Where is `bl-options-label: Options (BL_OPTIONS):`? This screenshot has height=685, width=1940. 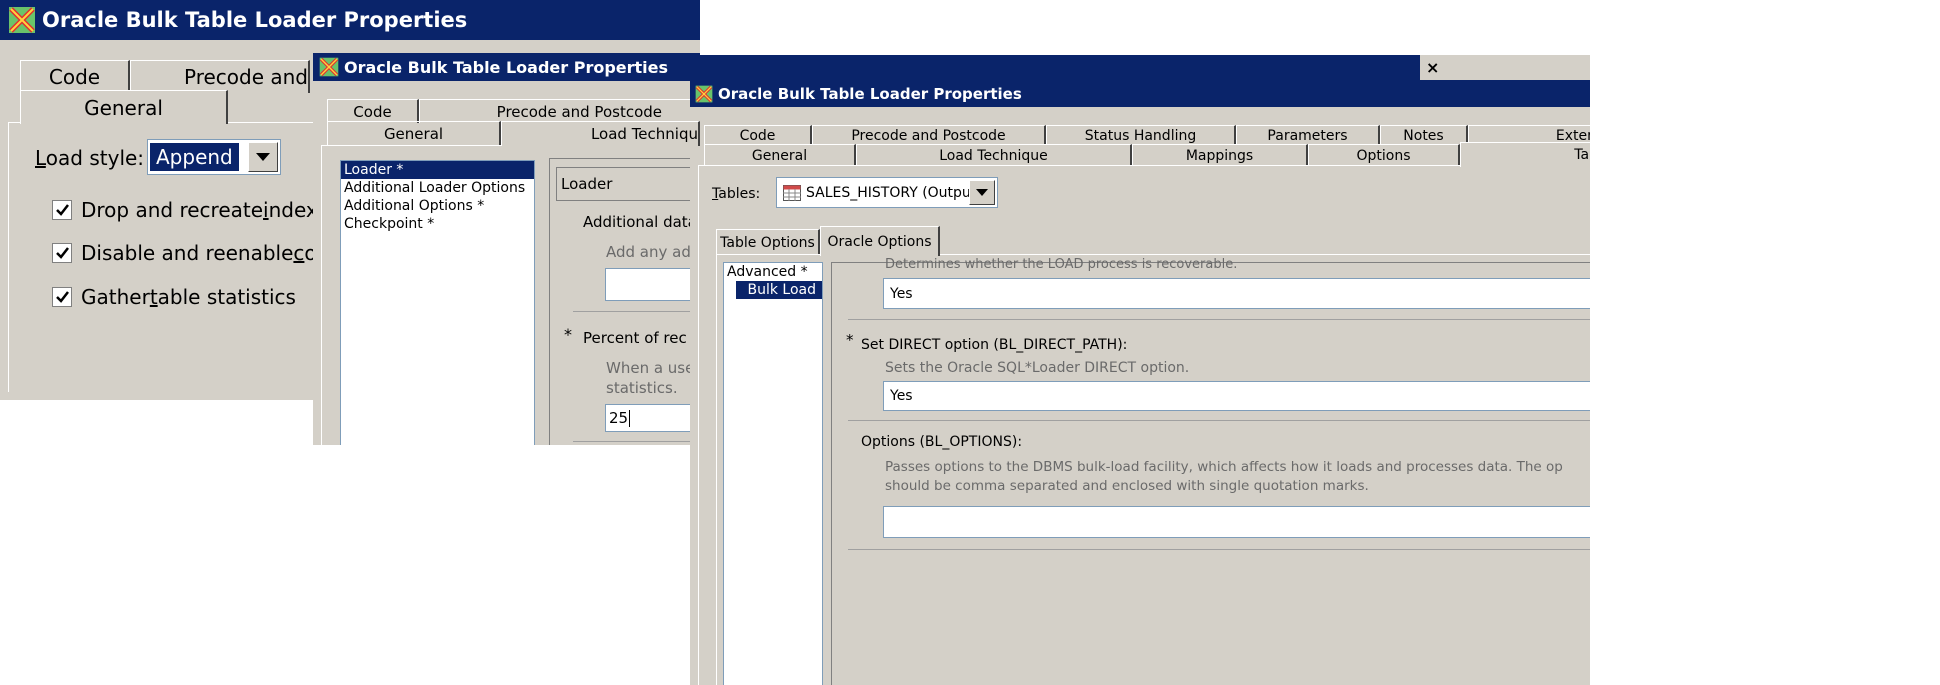 bl-options-label: Options (BL_OPTIONS): is located at coordinates (942, 442).